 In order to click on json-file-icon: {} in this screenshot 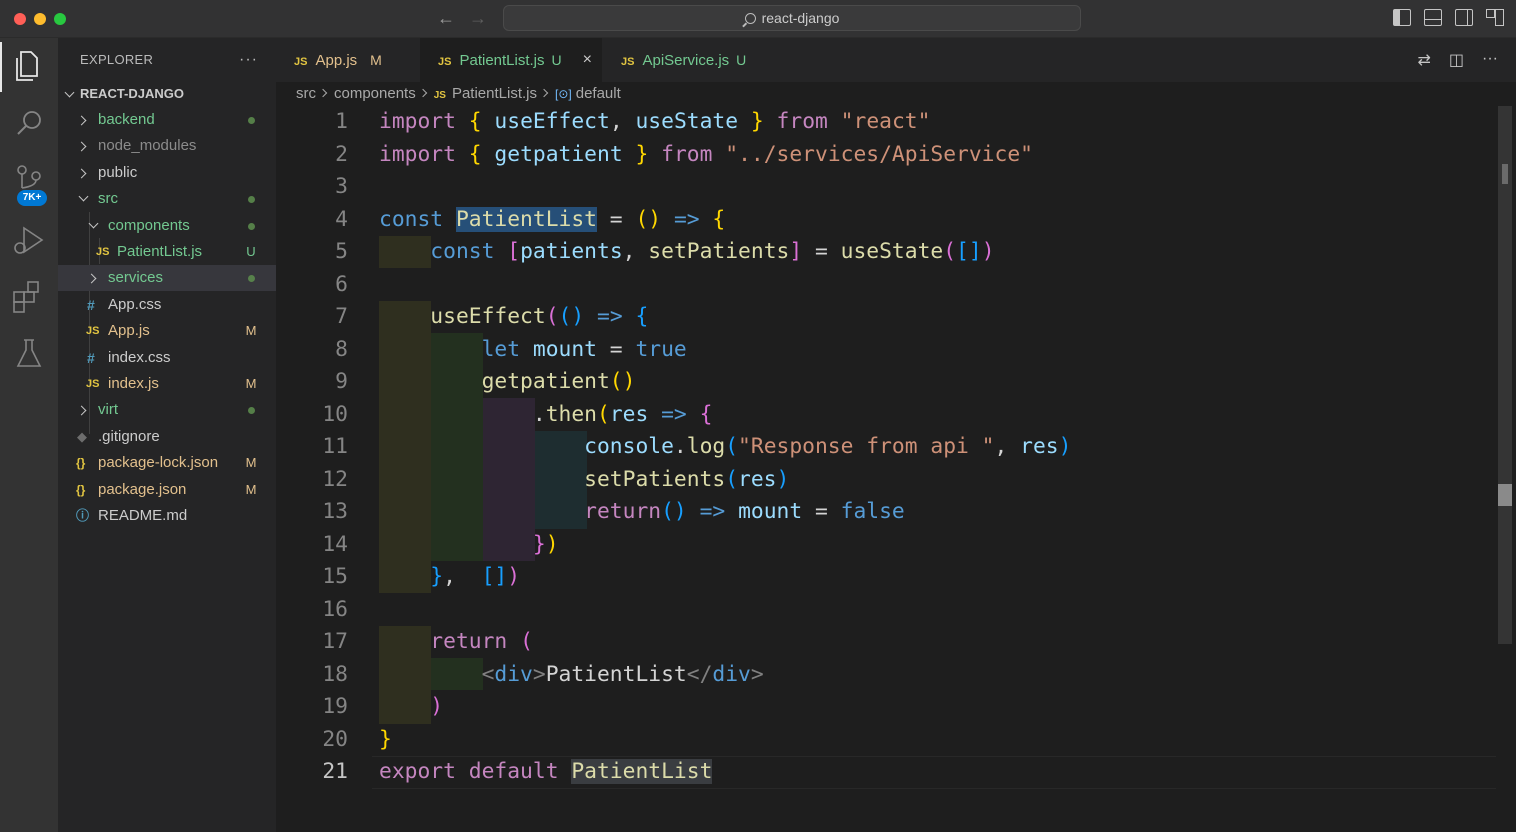, I will do `click(81, 490)`.